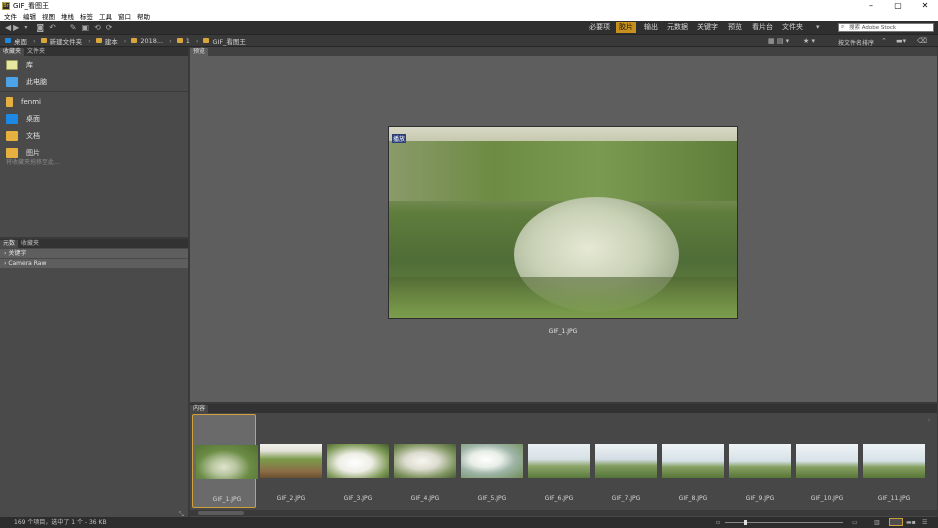  I want to click on thumbnail-label: GIF_8.JPG, so click(693, 498).